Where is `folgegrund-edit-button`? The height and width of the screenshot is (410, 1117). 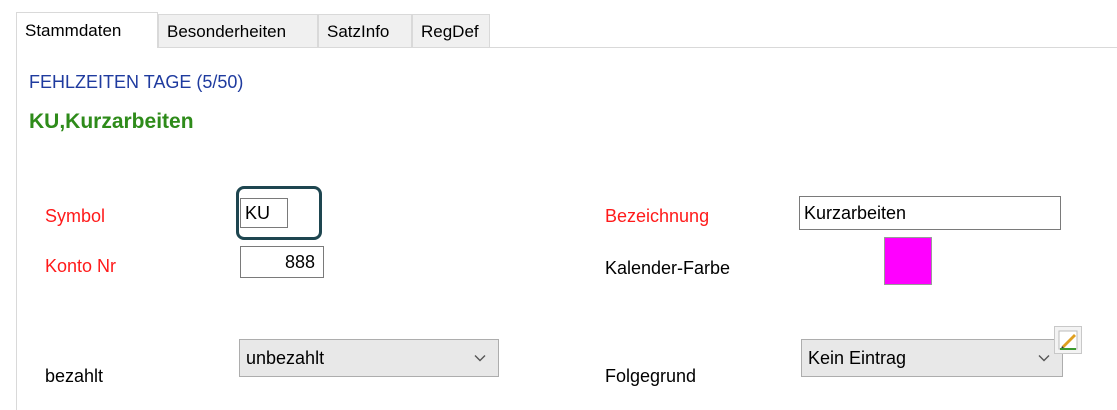
folgegrund-edit-button is located at coordinates (1068, 340).